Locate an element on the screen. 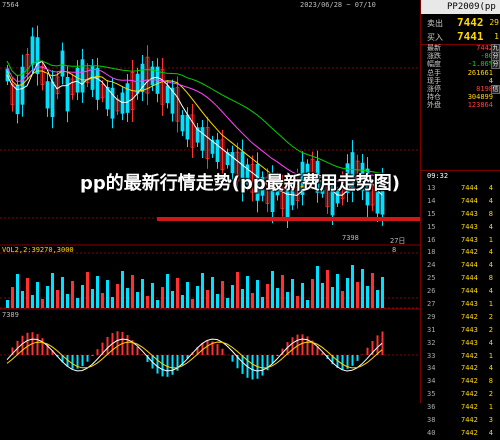 This screenshot has width=500, height=440. tick-volume: 2 is located at coordinates (490, 316).